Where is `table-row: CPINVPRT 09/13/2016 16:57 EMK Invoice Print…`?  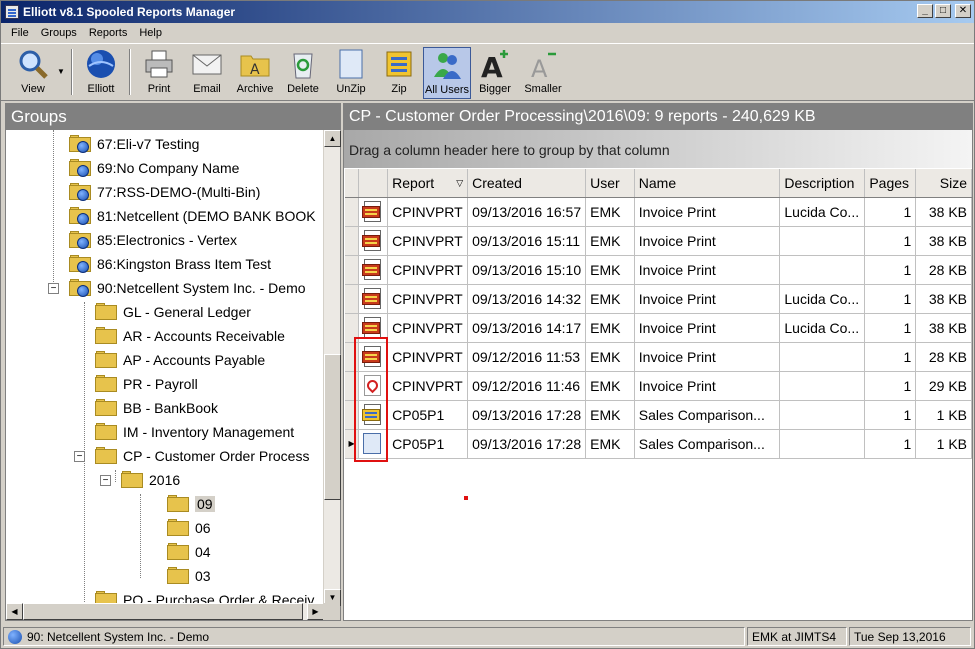 table-row: CPINVPRT 09/13/2016 16:57 EMK Invoice Print… is located at coordinates (658, 212).